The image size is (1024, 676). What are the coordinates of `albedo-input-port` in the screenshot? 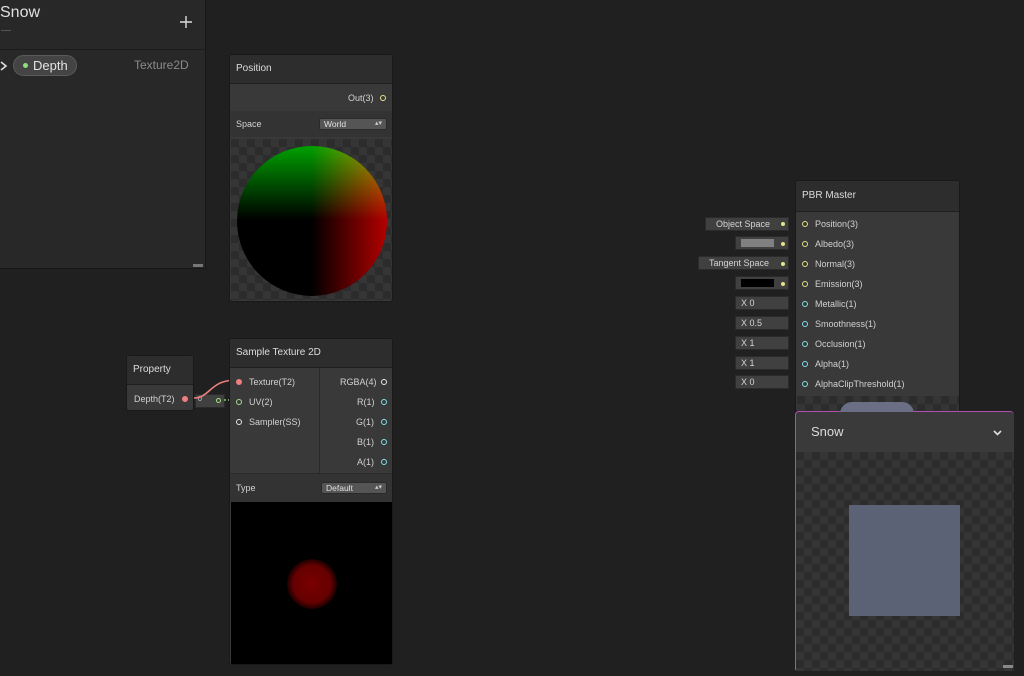 It's located at (805, 244).